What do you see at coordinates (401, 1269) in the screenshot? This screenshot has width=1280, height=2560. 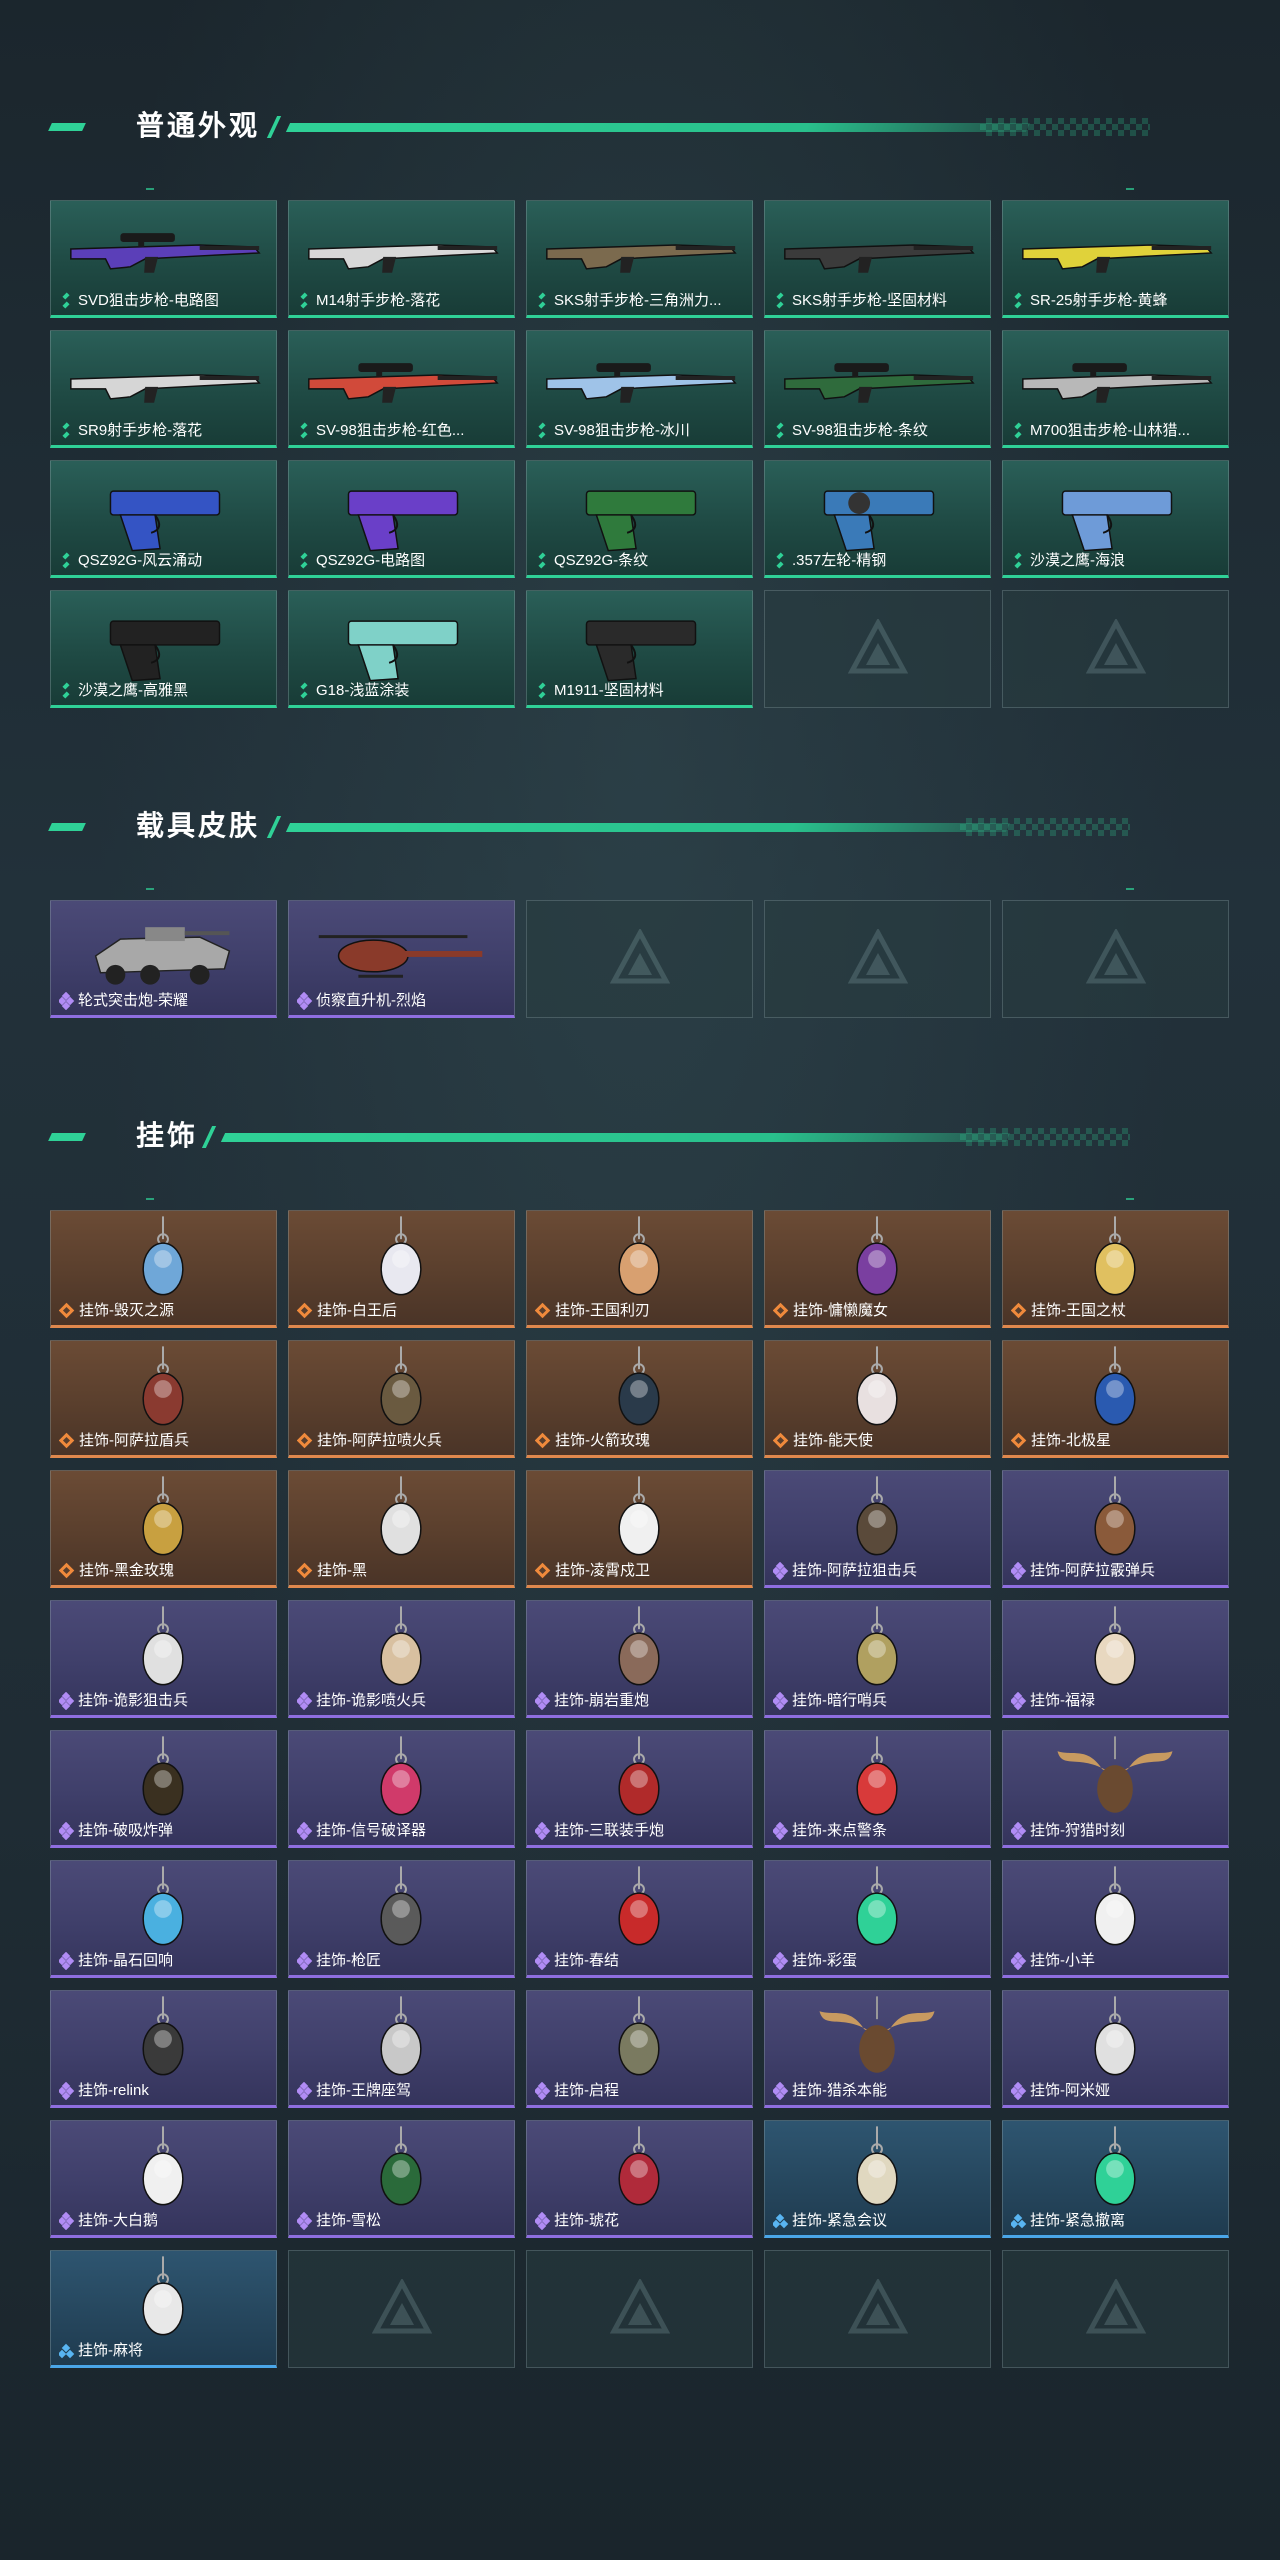 I see `item-card: 挂饰-白王后` at bounding box center [401, 1269].